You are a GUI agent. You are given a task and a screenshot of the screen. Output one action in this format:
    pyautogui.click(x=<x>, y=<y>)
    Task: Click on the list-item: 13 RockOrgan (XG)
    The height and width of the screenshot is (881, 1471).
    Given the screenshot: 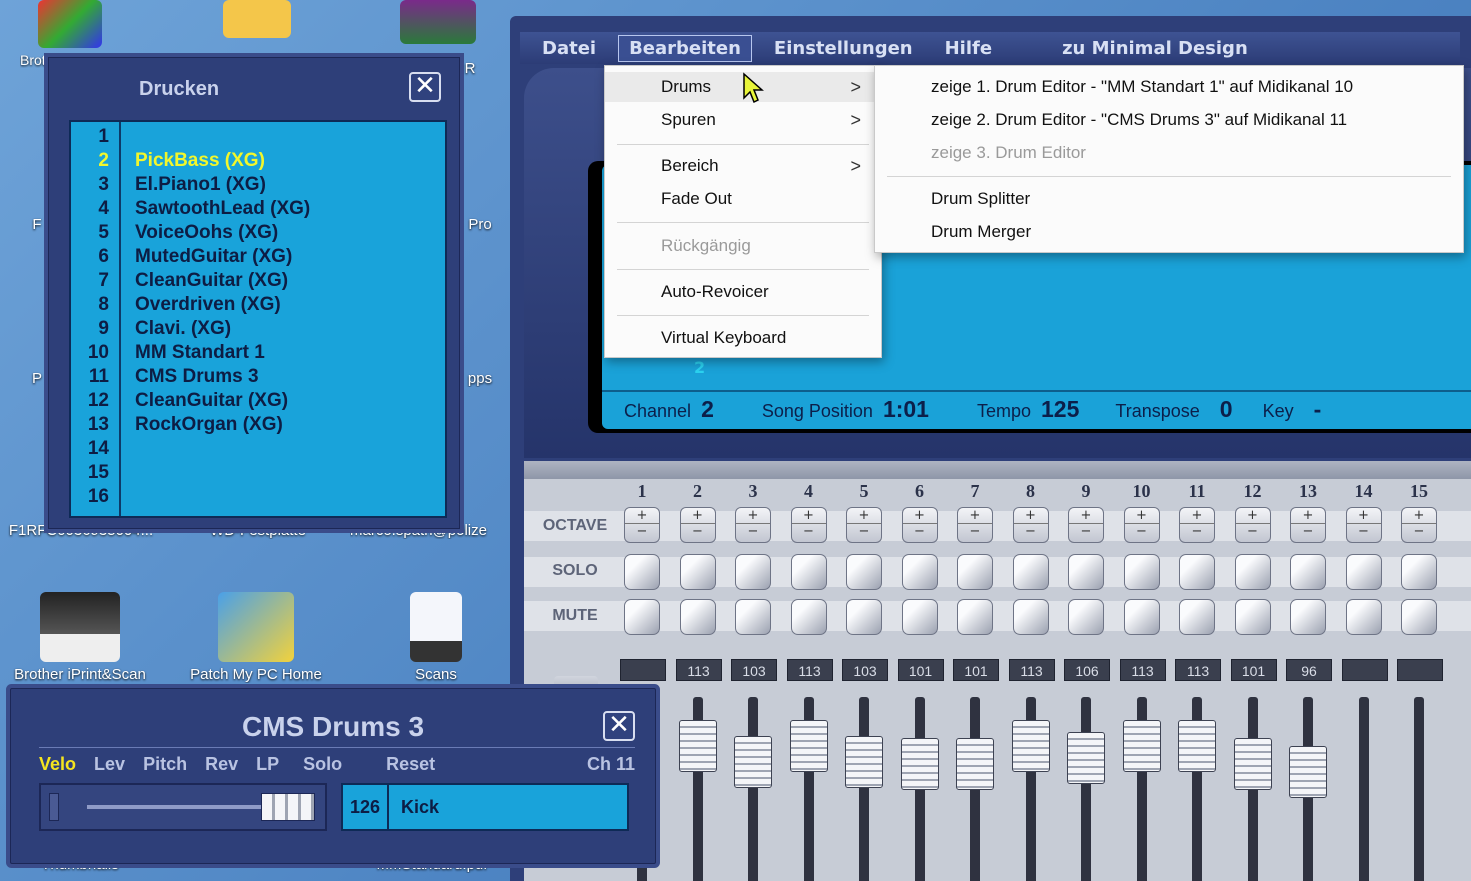 What is the action you would take?
    pyautogui.click(x=258, y=426)
    